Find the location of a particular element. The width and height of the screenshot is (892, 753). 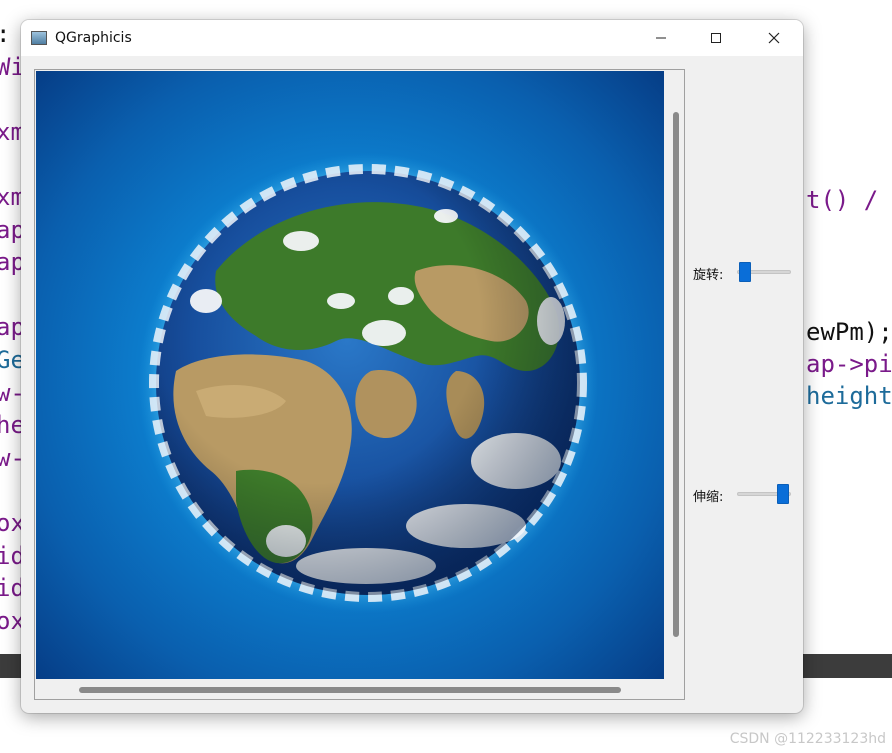

code-line: height is located at coordinates (849, 396).